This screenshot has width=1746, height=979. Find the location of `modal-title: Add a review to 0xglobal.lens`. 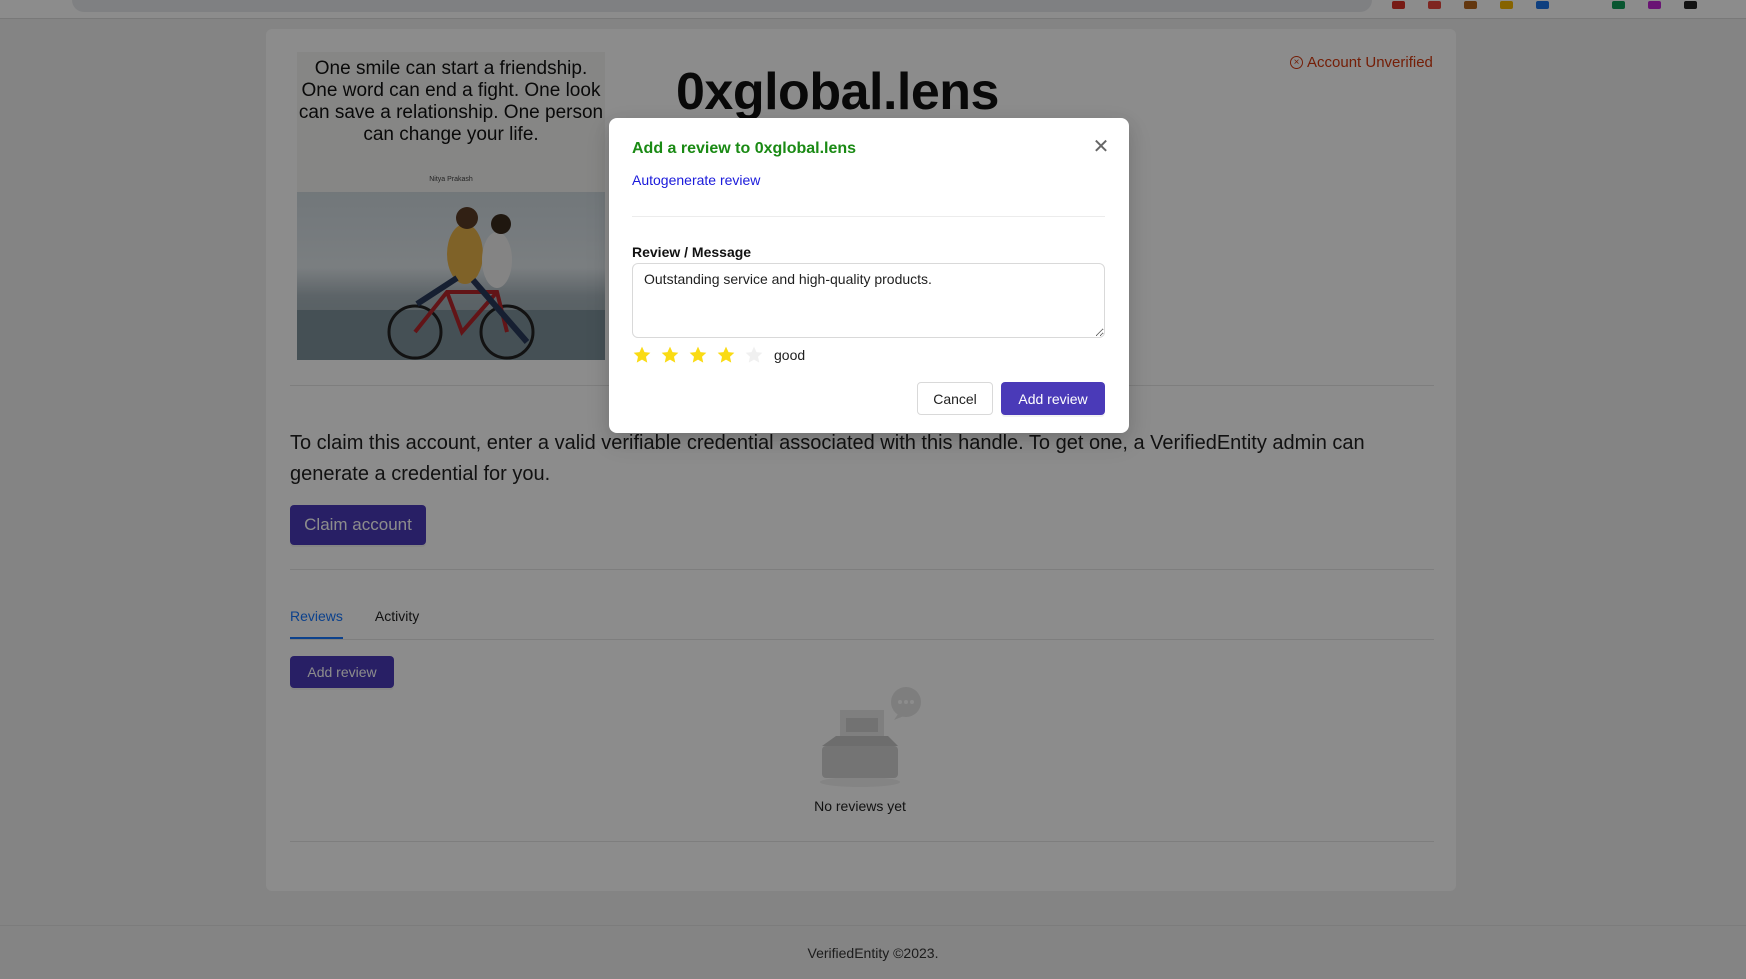

modal-title: Add a review to 0xglobal.lens is located at coordinates (744, 148).